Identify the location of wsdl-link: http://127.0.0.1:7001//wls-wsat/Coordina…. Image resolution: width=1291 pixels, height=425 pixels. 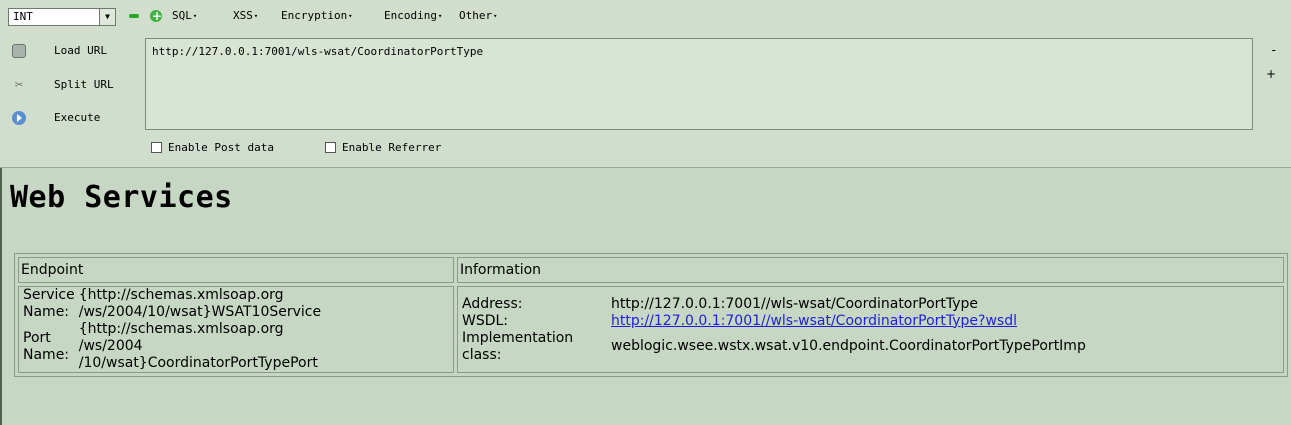
(814, 321).